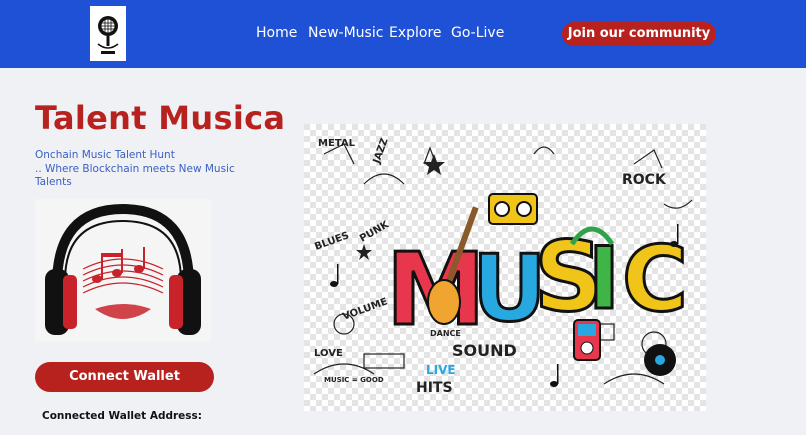 The width and height of the screenshot is (806, 435). I want to click on svg-text: LOVE, so click(328, 353).